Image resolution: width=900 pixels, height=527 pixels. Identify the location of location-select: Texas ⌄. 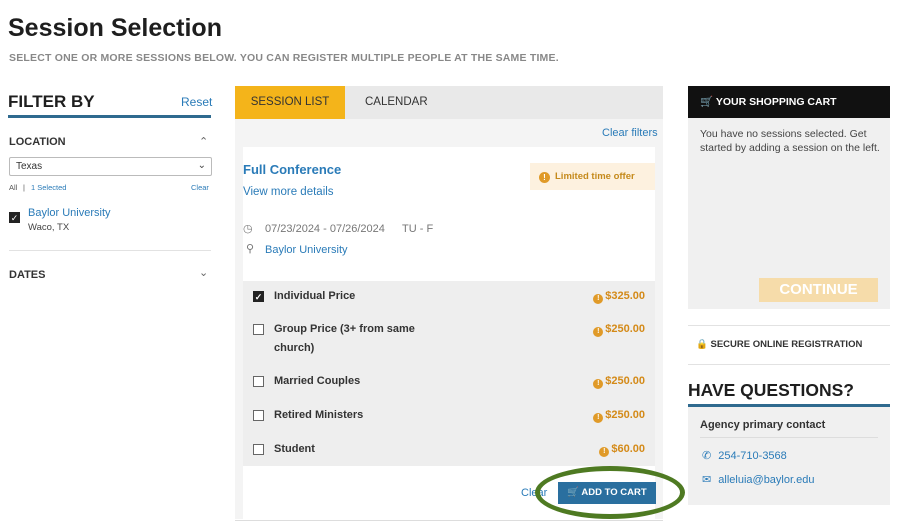
(110, 166).